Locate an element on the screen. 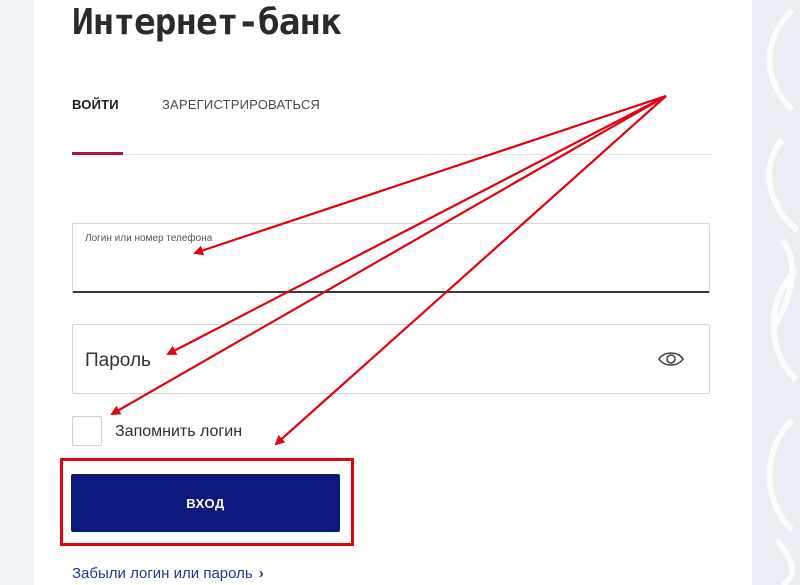 This screenshot has height=585, width=800. password-input is located at coordinates (365, 361).